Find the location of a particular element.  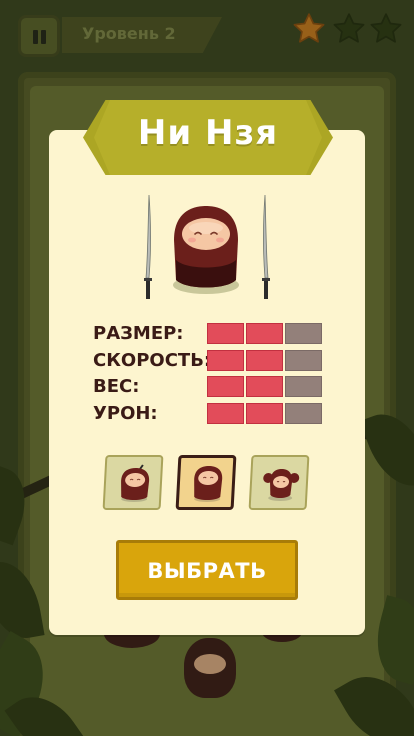

character-option-monkey-ninja is located at coordinates (279, 482).